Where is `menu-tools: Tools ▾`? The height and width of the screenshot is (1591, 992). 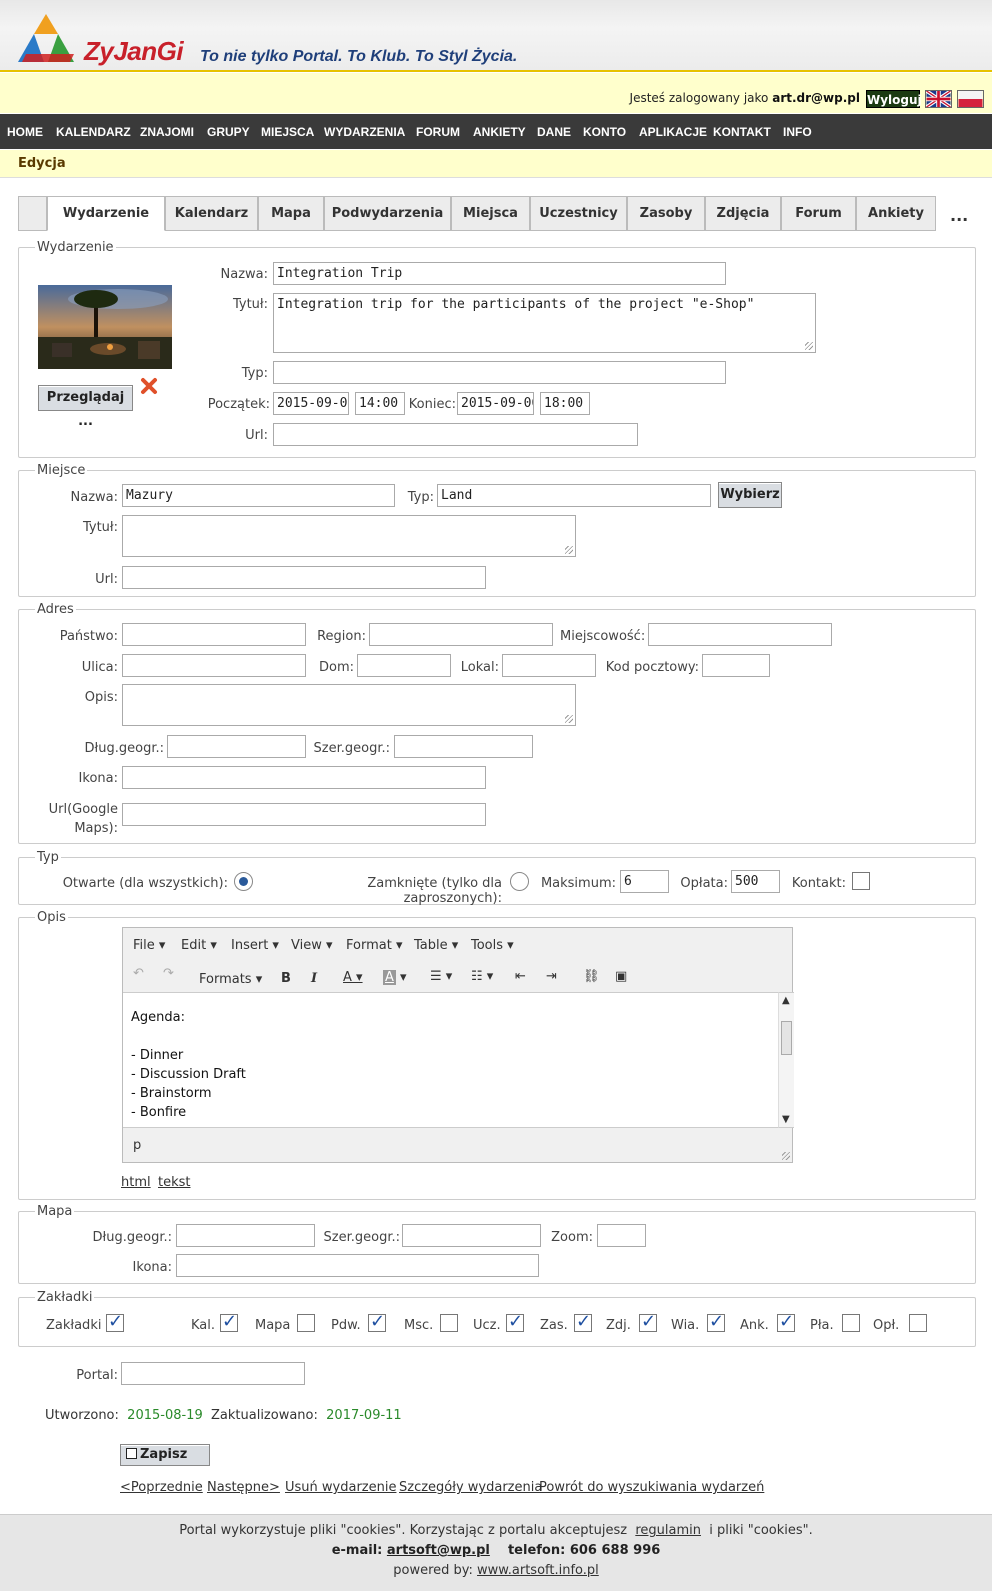 menu-tools: Tools ▾ is located at coordinates (492, 945).